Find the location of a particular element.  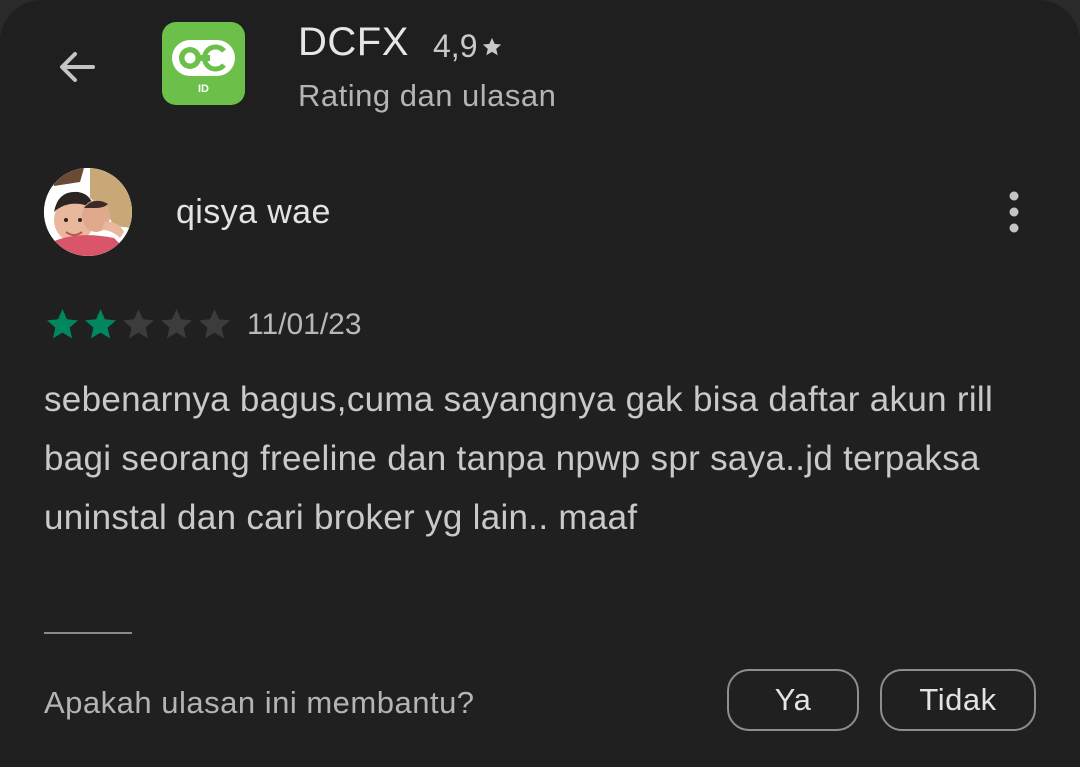

helpful-no-button: Tidak is located at coordinates (958, 700).